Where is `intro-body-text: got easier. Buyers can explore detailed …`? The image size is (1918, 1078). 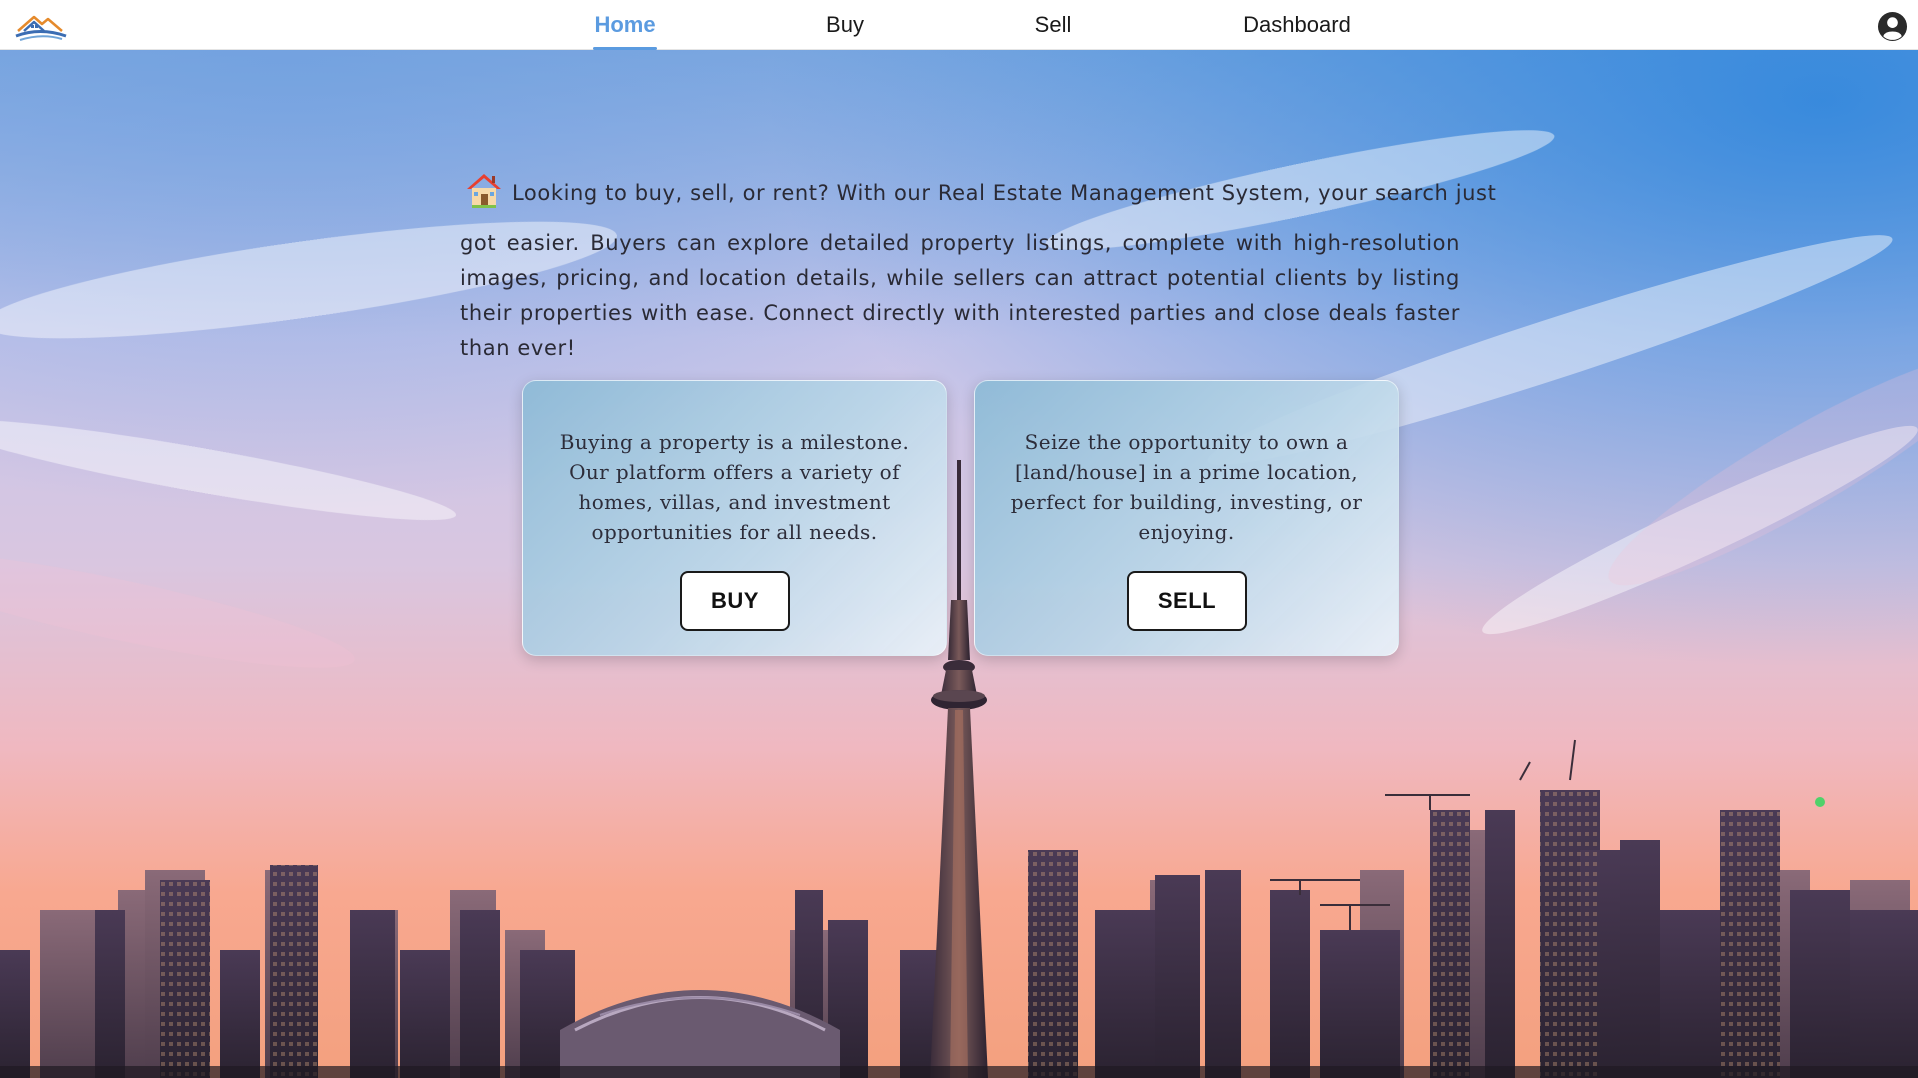 intro-body-text: got easier. Buyers can explore detailed … is located at coordinates (960, 295).